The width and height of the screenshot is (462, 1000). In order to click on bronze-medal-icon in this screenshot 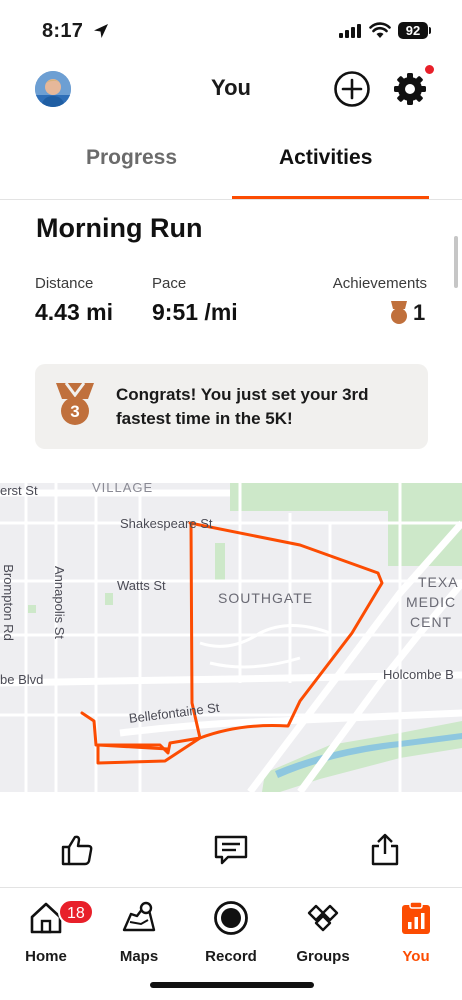, I will do `click(399, 312)`.